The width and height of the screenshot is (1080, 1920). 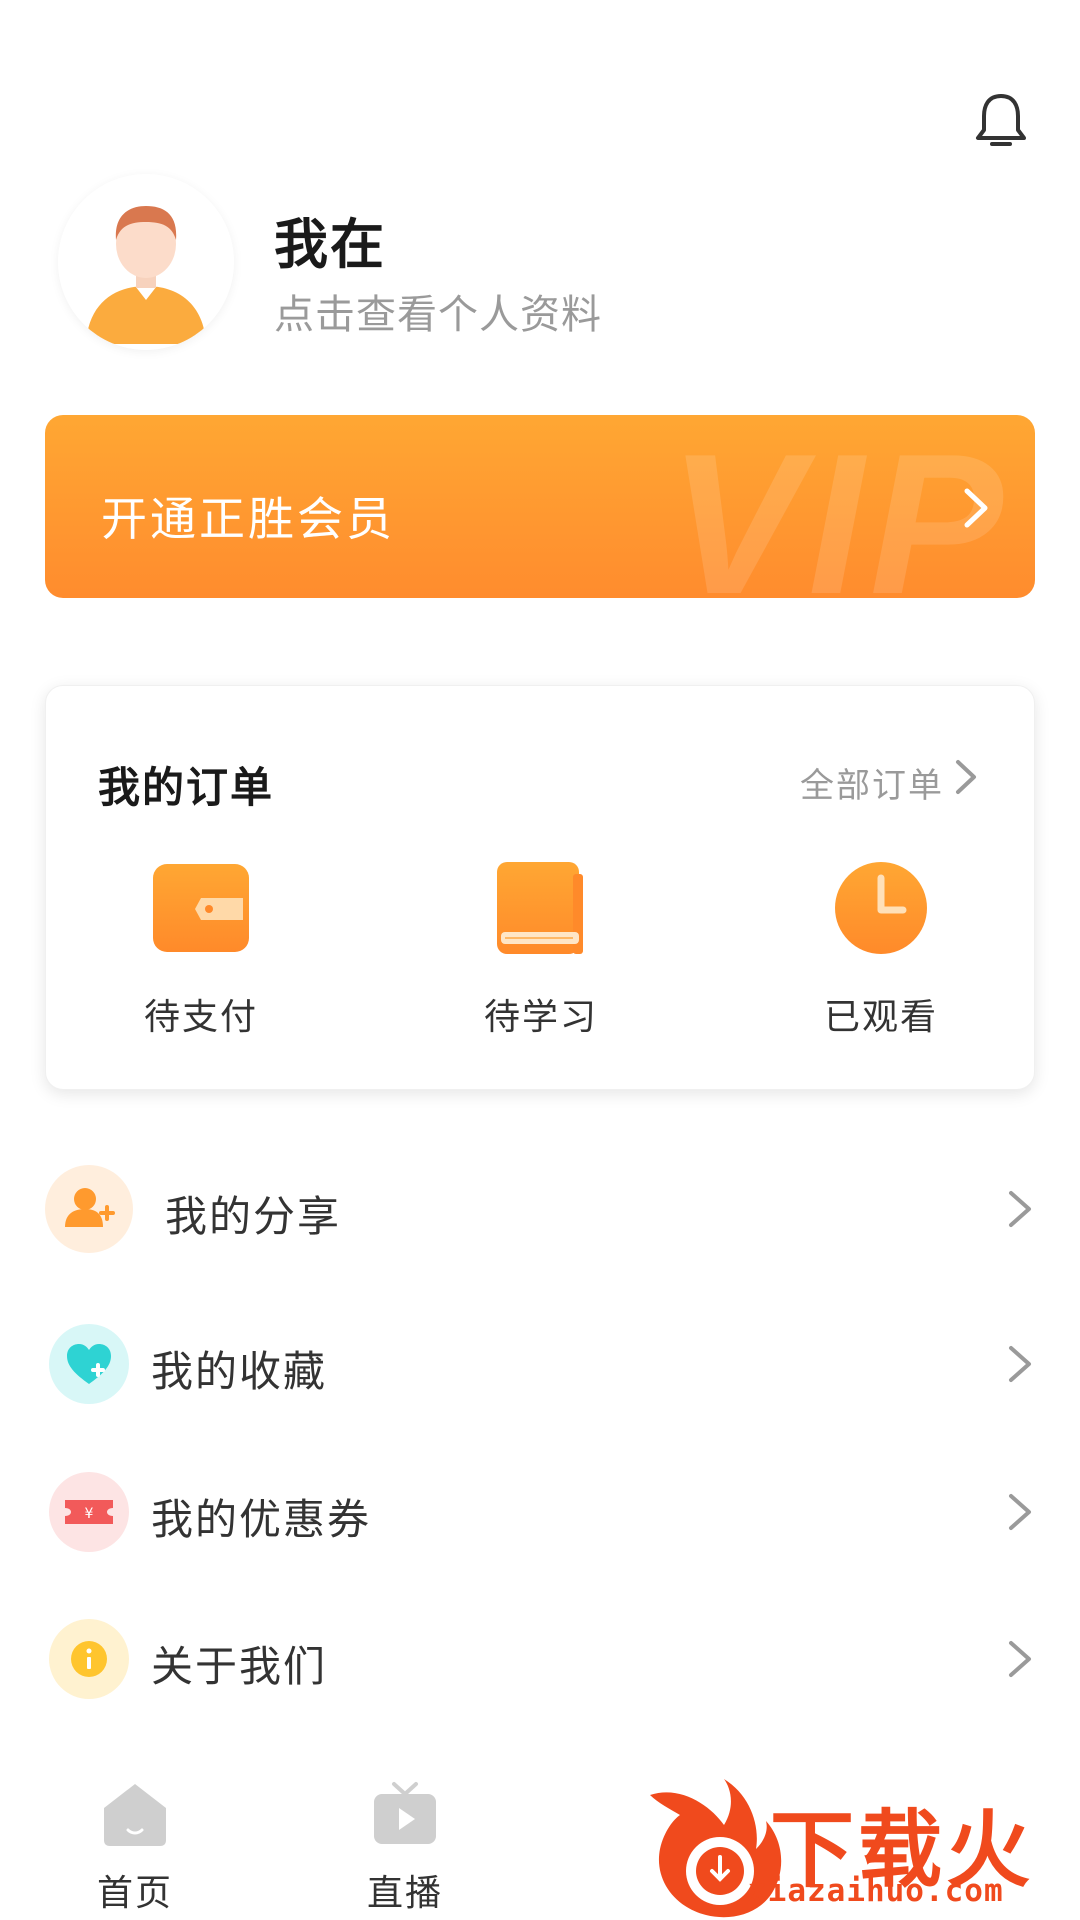 What do you see at coordinates (876, 1891) in the screenshot?
I see `watermark-url: xiazaihuo.com` at bounding box center [876, 1891].